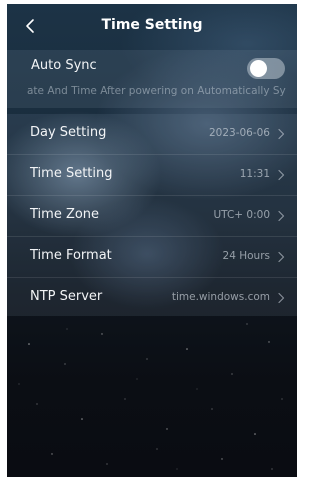 Image resolution: width=320 pixels, height=481 pixels. Describe the element at coordinates (239, 133) in the screenshot. I see `row-value: 2023-06-06` at that location.